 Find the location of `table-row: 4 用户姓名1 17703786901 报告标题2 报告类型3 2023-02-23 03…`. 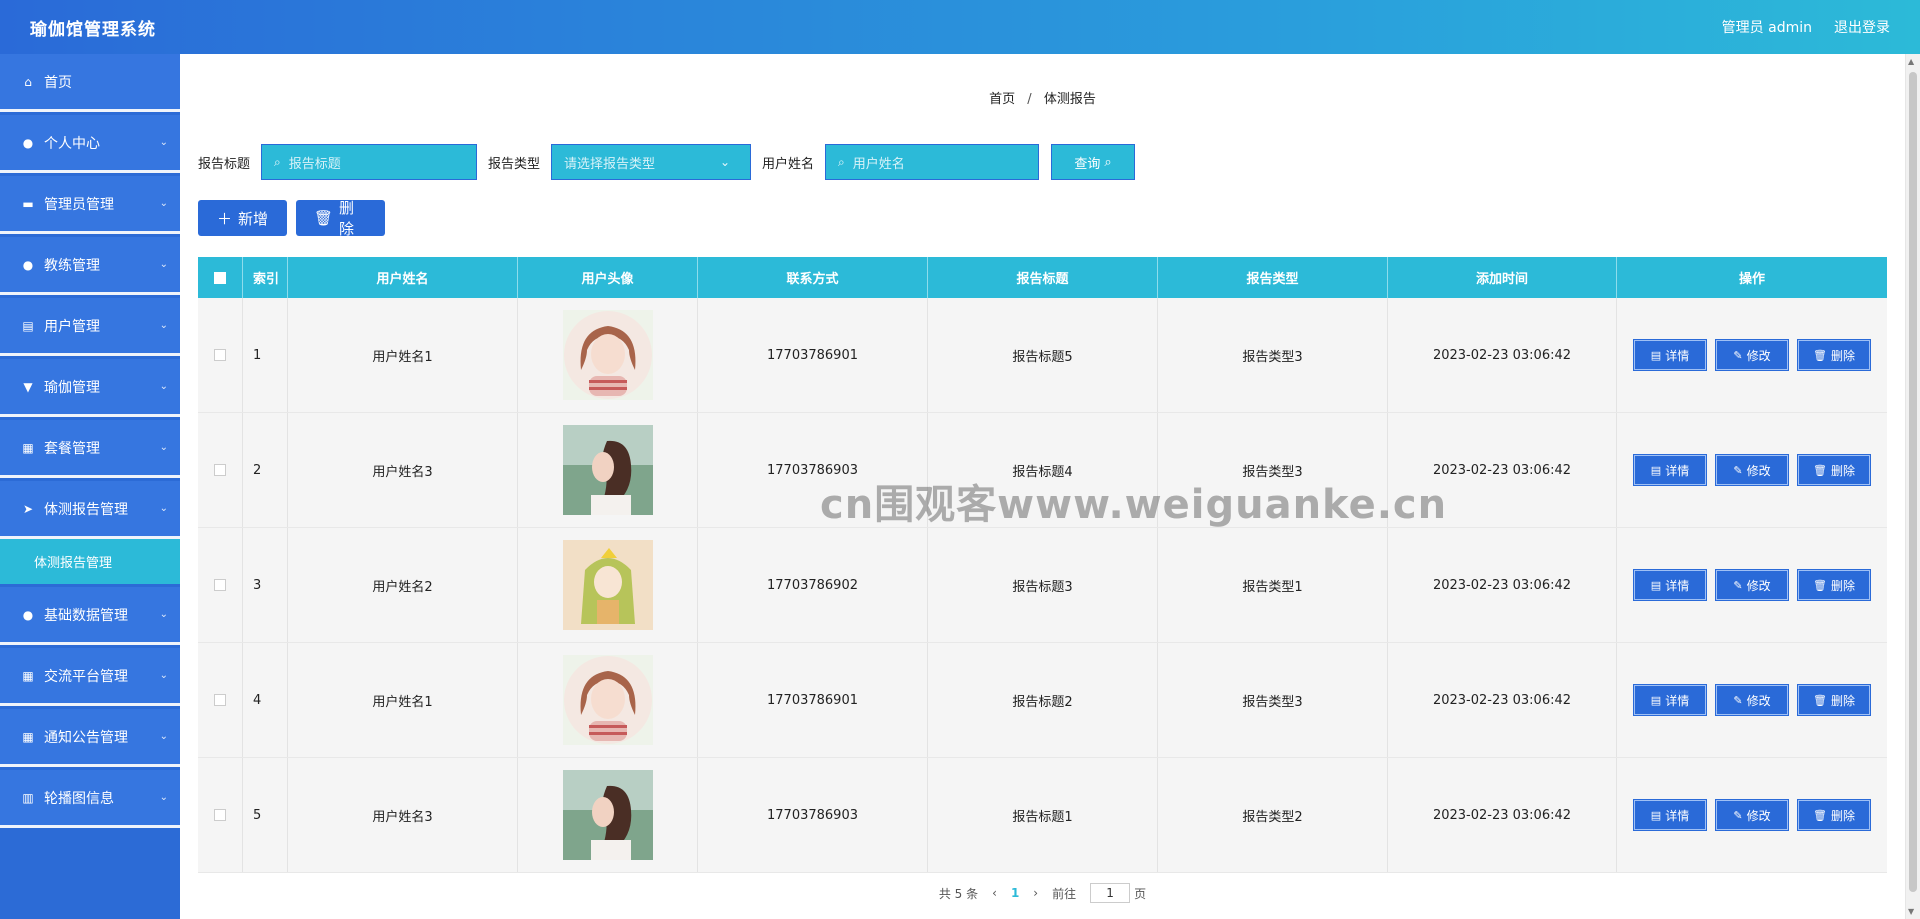

table-row: 4 用户姓名1 17703786901 报告标题2 报告类型3 2023-02-23 03… is located at coordinates (1042, 700).